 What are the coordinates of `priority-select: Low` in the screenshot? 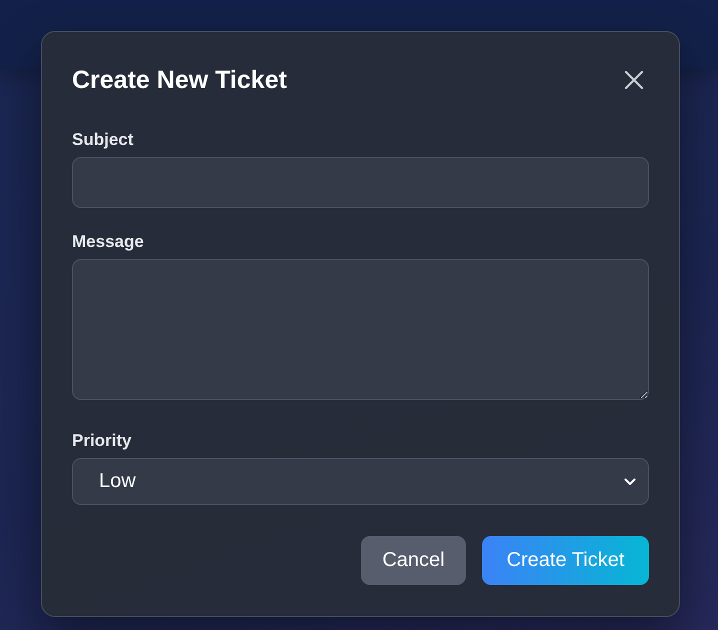 It's located at (360, 481).